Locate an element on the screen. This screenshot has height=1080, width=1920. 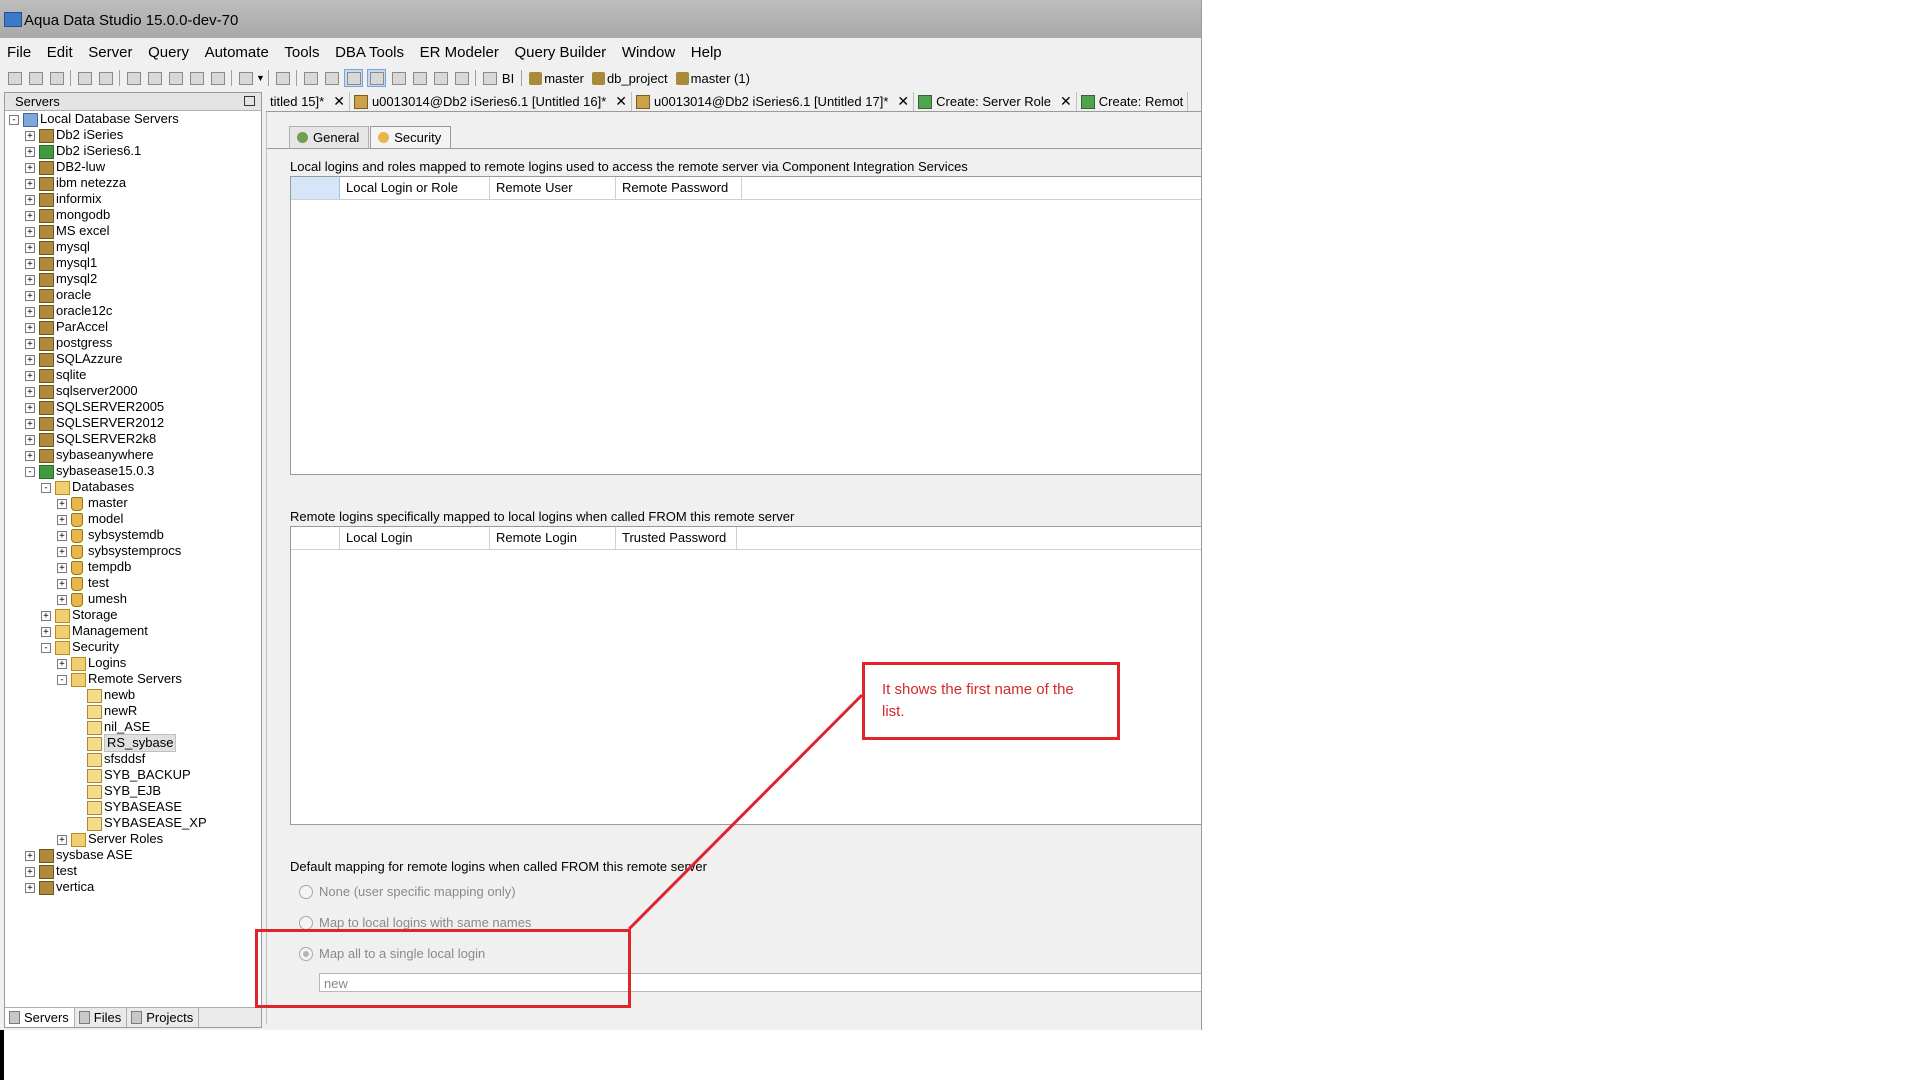
annotation-callout: It shows the first name of the list. is located at coordinates (991, 701).